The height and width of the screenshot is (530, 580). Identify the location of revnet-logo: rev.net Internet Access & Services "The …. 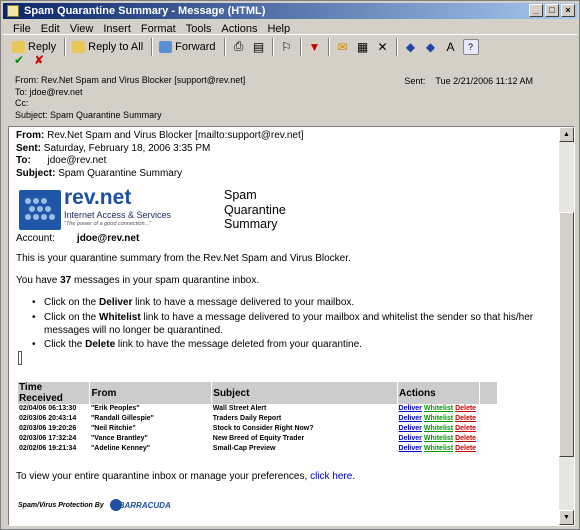
(101, 208).